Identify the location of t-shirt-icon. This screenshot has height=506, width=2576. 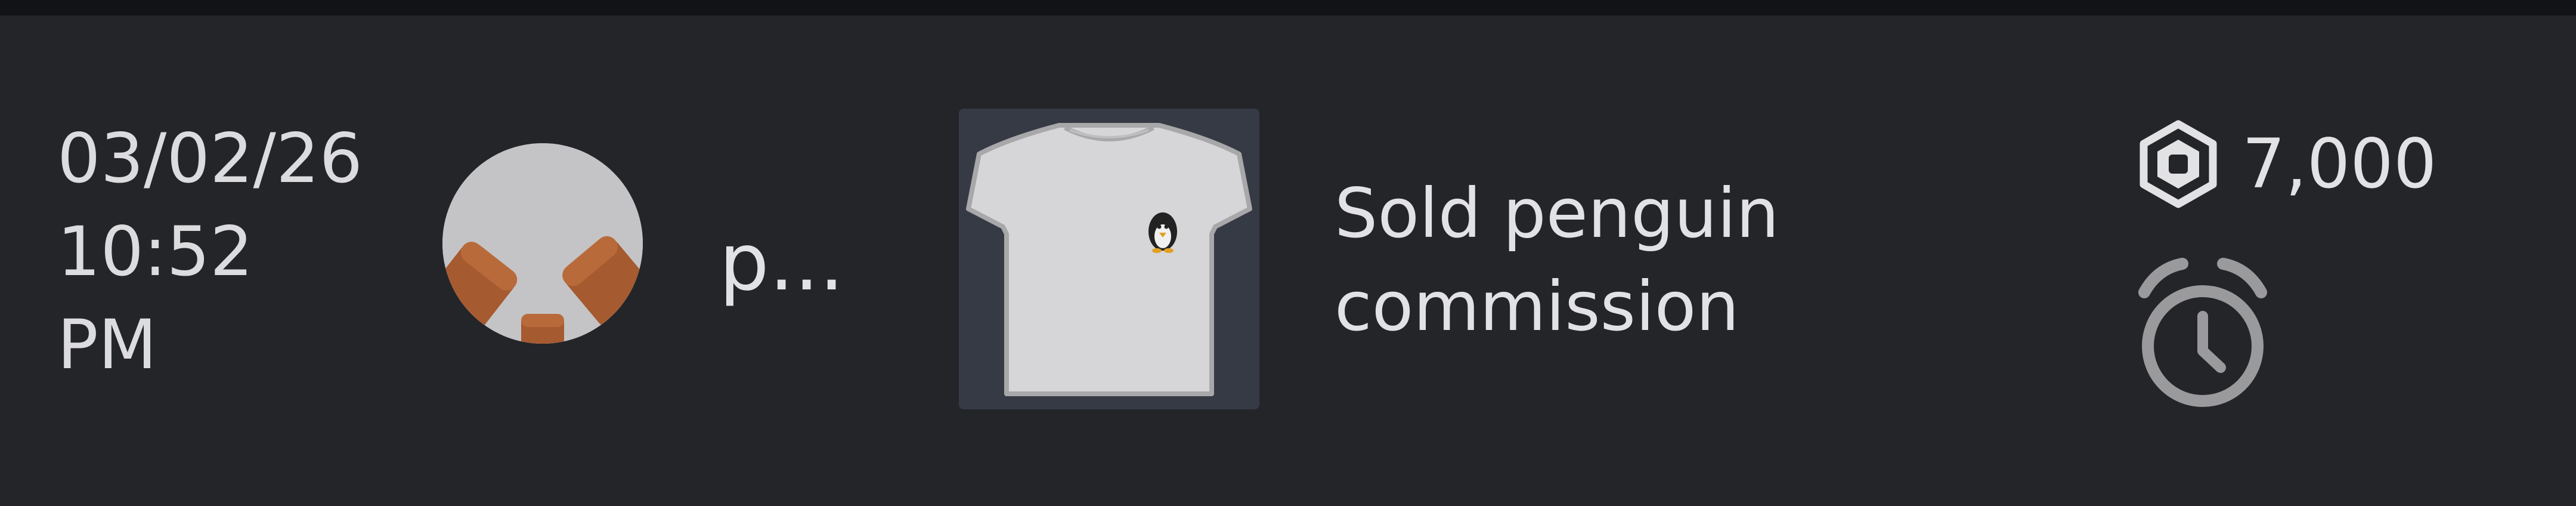
(1109, 260).